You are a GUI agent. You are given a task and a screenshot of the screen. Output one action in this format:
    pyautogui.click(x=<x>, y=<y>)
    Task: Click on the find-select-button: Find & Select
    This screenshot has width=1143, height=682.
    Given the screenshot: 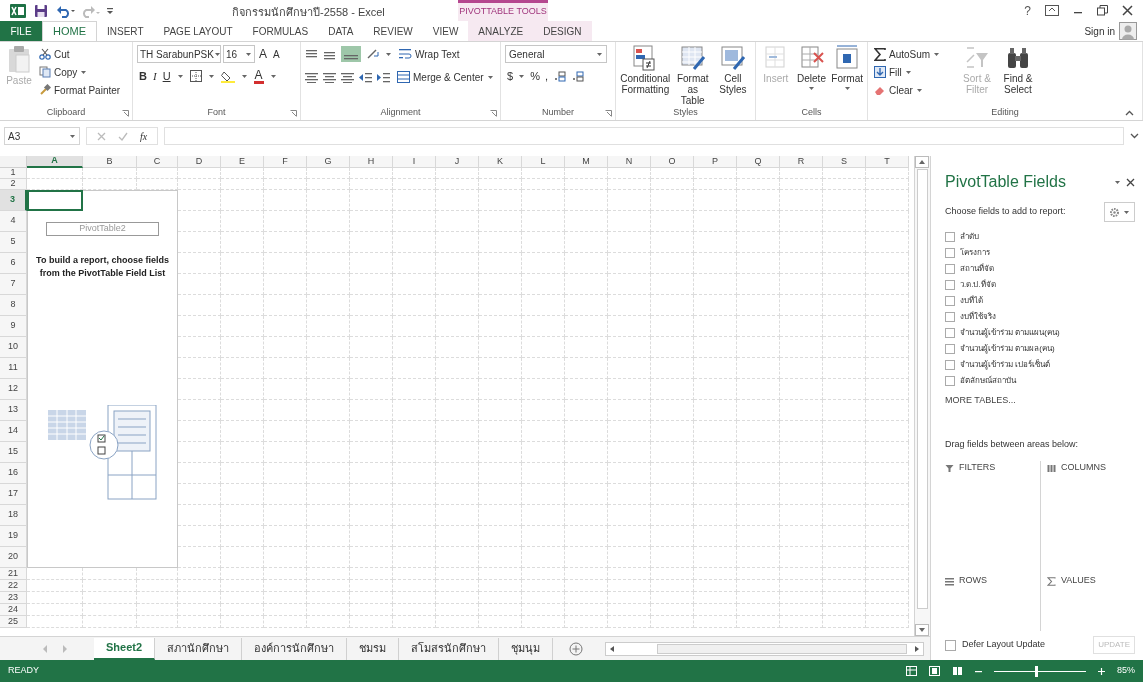 What is the action you would take?
    pyautogui.click(x=1018, y=70)
    